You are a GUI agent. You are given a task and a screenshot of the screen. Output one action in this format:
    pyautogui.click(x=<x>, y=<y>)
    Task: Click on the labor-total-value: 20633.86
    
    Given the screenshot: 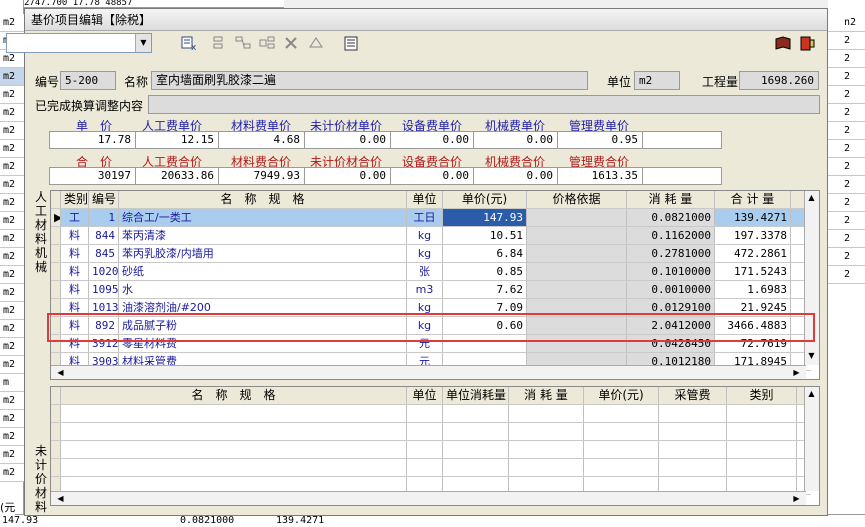 What is the action you would take?
    pyautogui.click(x=177, y=176)
    